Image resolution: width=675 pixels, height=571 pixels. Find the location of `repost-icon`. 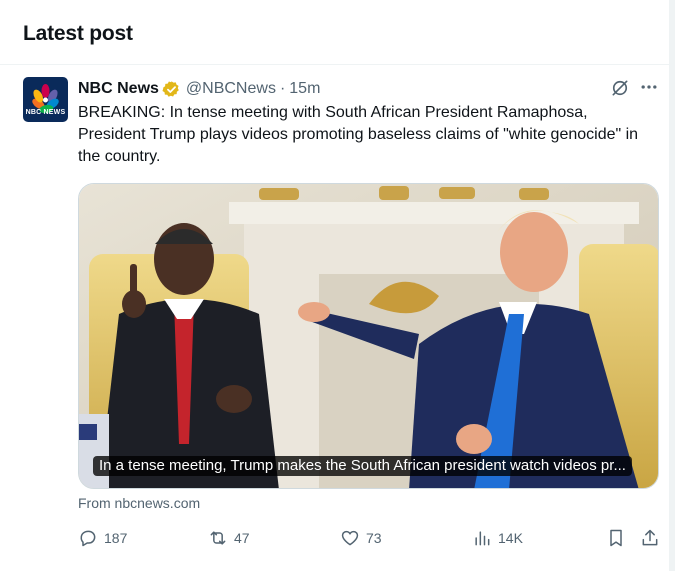

repost-icon is located at coordinates (218, 538).